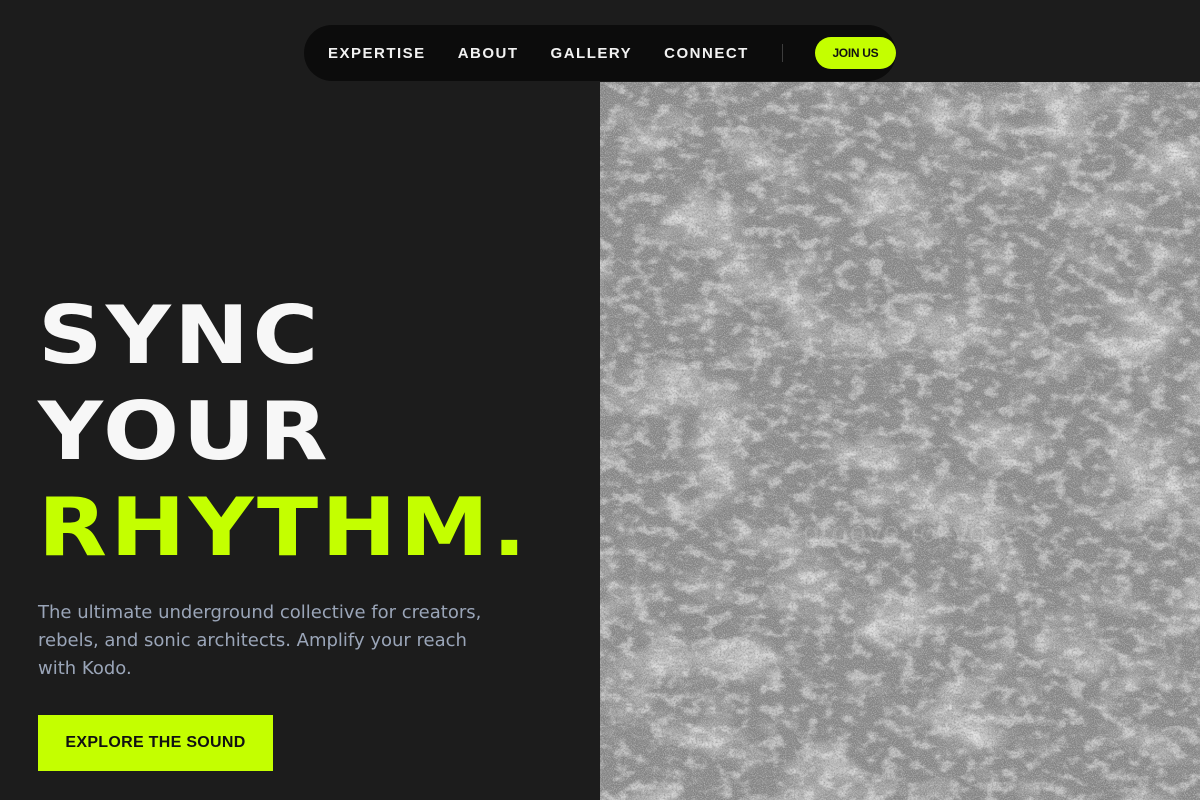  Describe the element at coordinates (377, 53) in the screenshot. I see `nav-link-expertise: EXPERTISE` at that location.